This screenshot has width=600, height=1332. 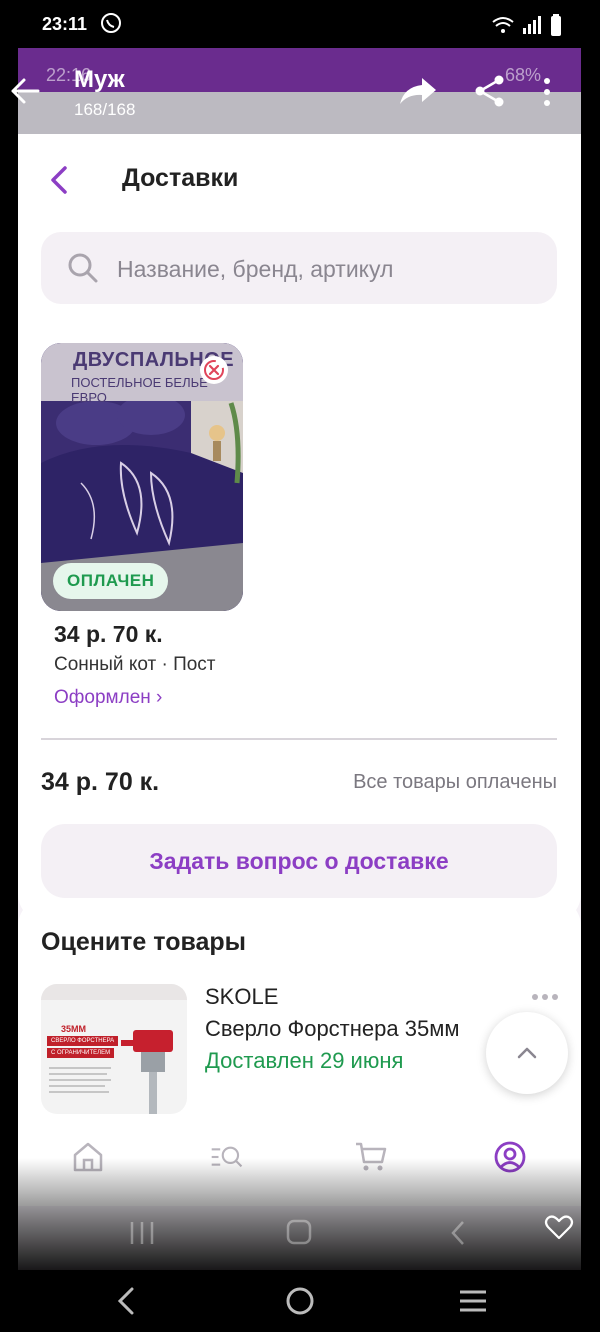 I want to click on device-home-icon, so click(x=300, y=1301).